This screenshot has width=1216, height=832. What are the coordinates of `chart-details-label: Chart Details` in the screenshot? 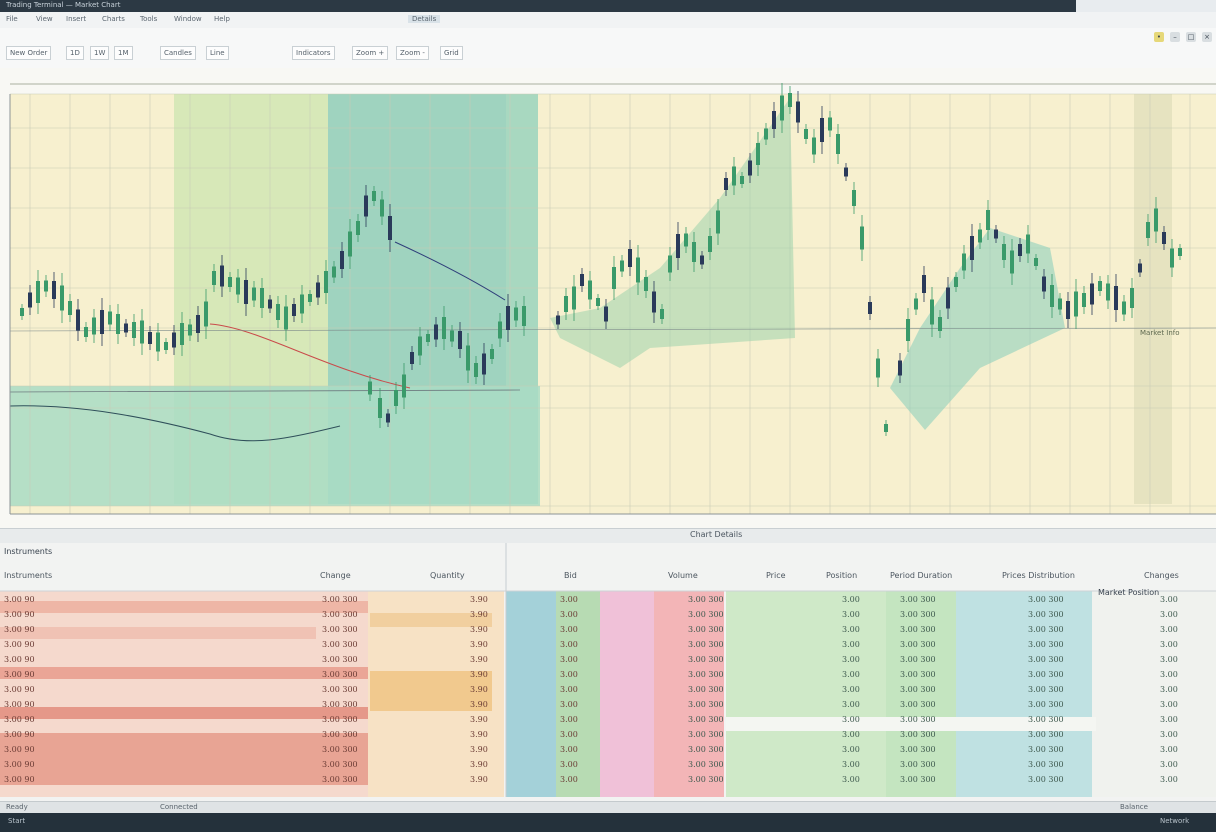 It's located at (716, 534).